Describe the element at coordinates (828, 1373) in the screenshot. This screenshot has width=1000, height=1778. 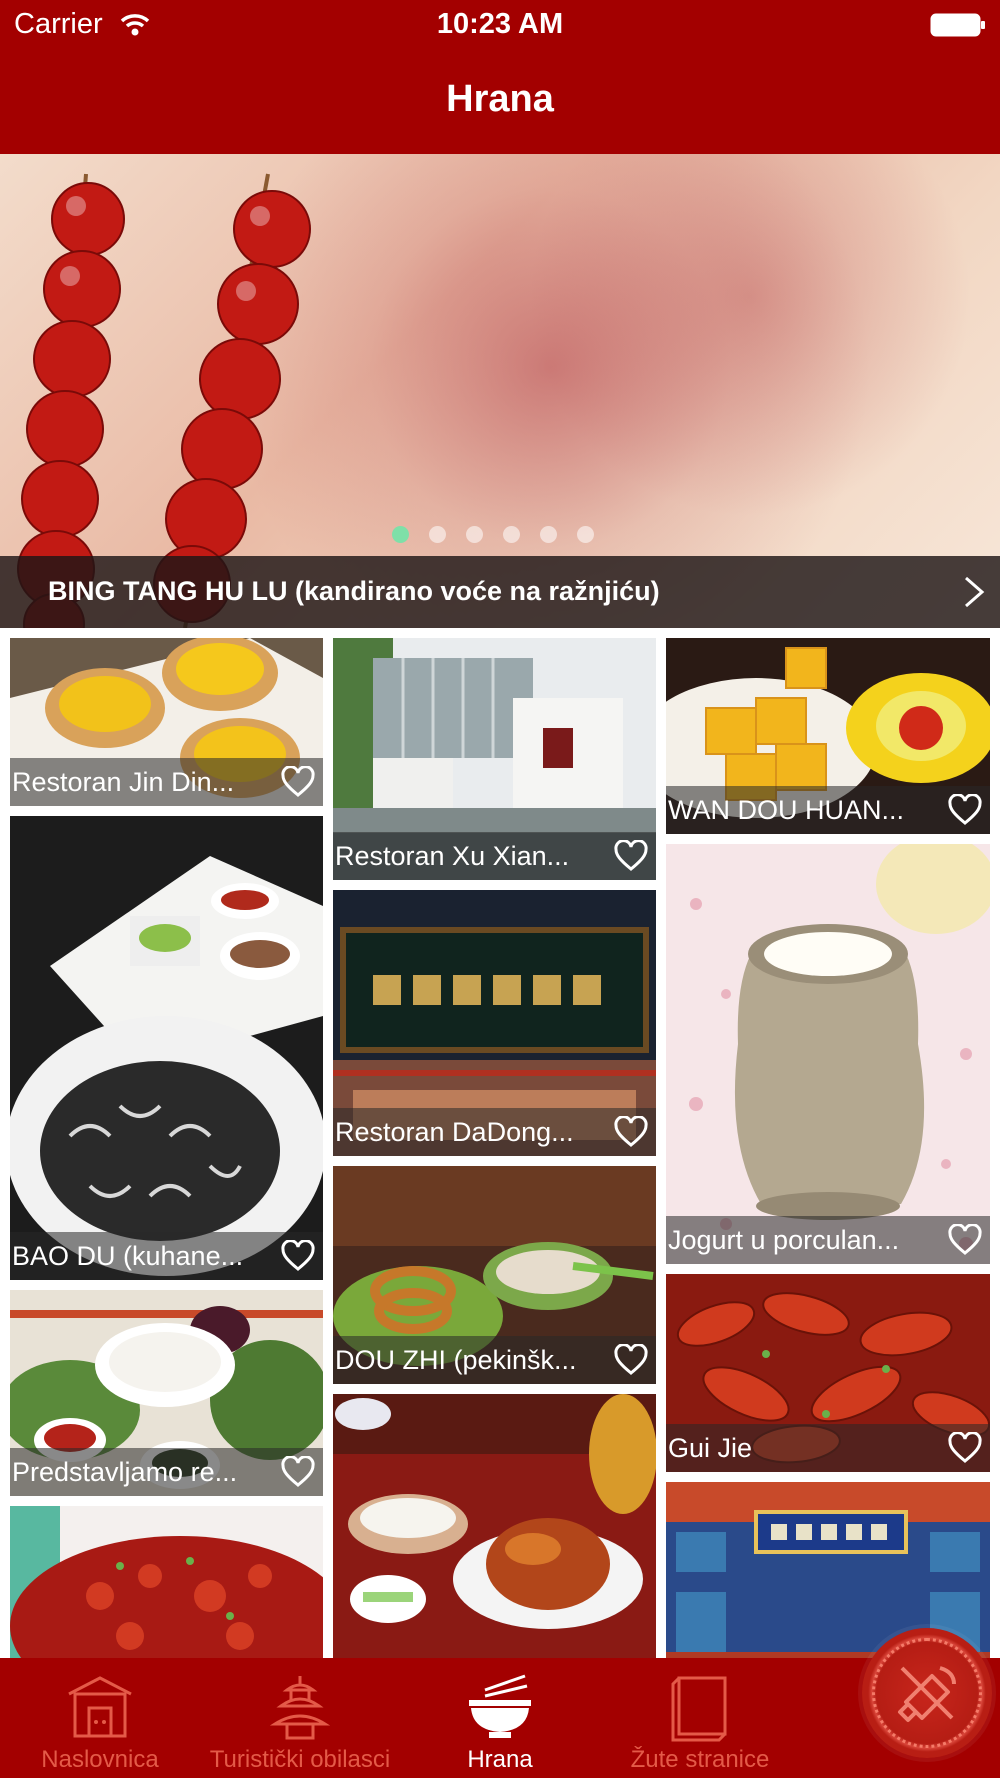
I see `grid-item-gui-jie: Gui Jie` at that location.